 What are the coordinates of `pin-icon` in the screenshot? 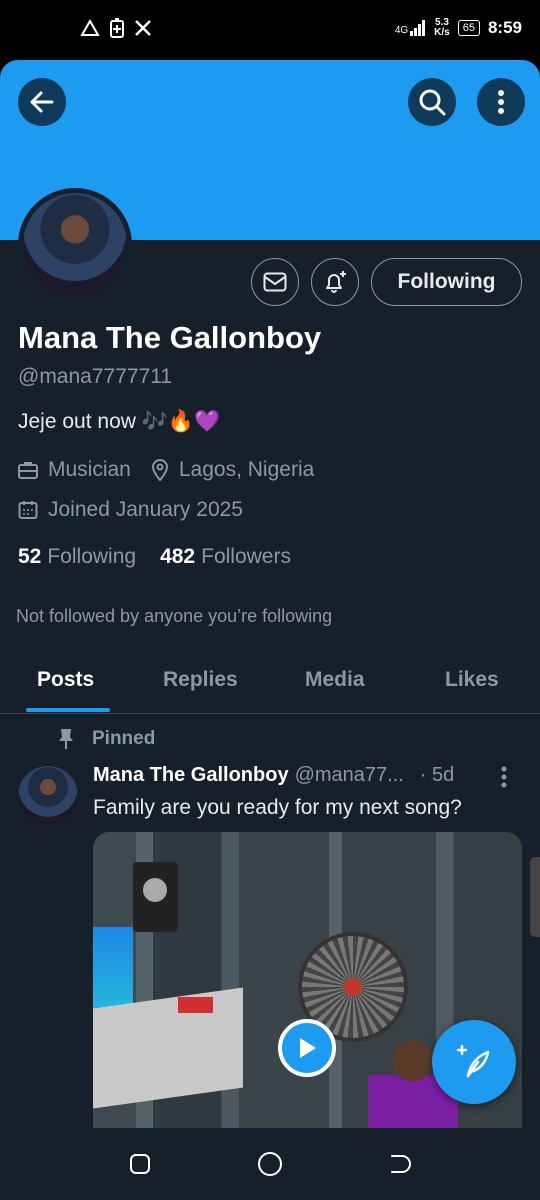 It's located at (66, 739).